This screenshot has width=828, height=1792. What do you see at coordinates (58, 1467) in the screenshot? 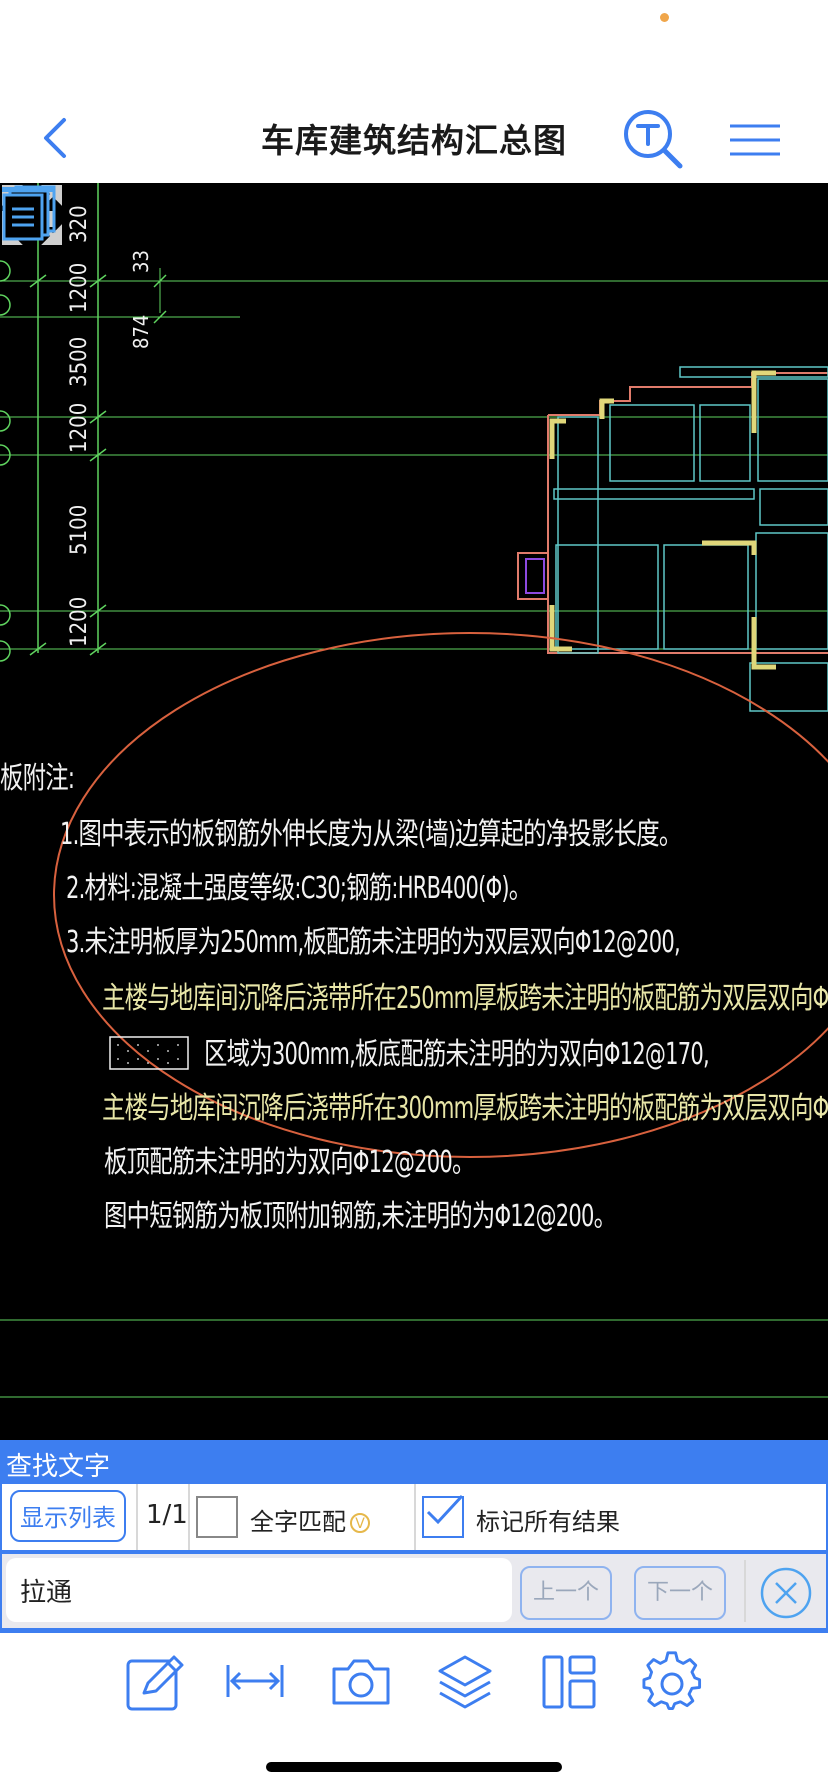
I see `find-panel-title: 查找文字` at bounding box center [58, 1467].